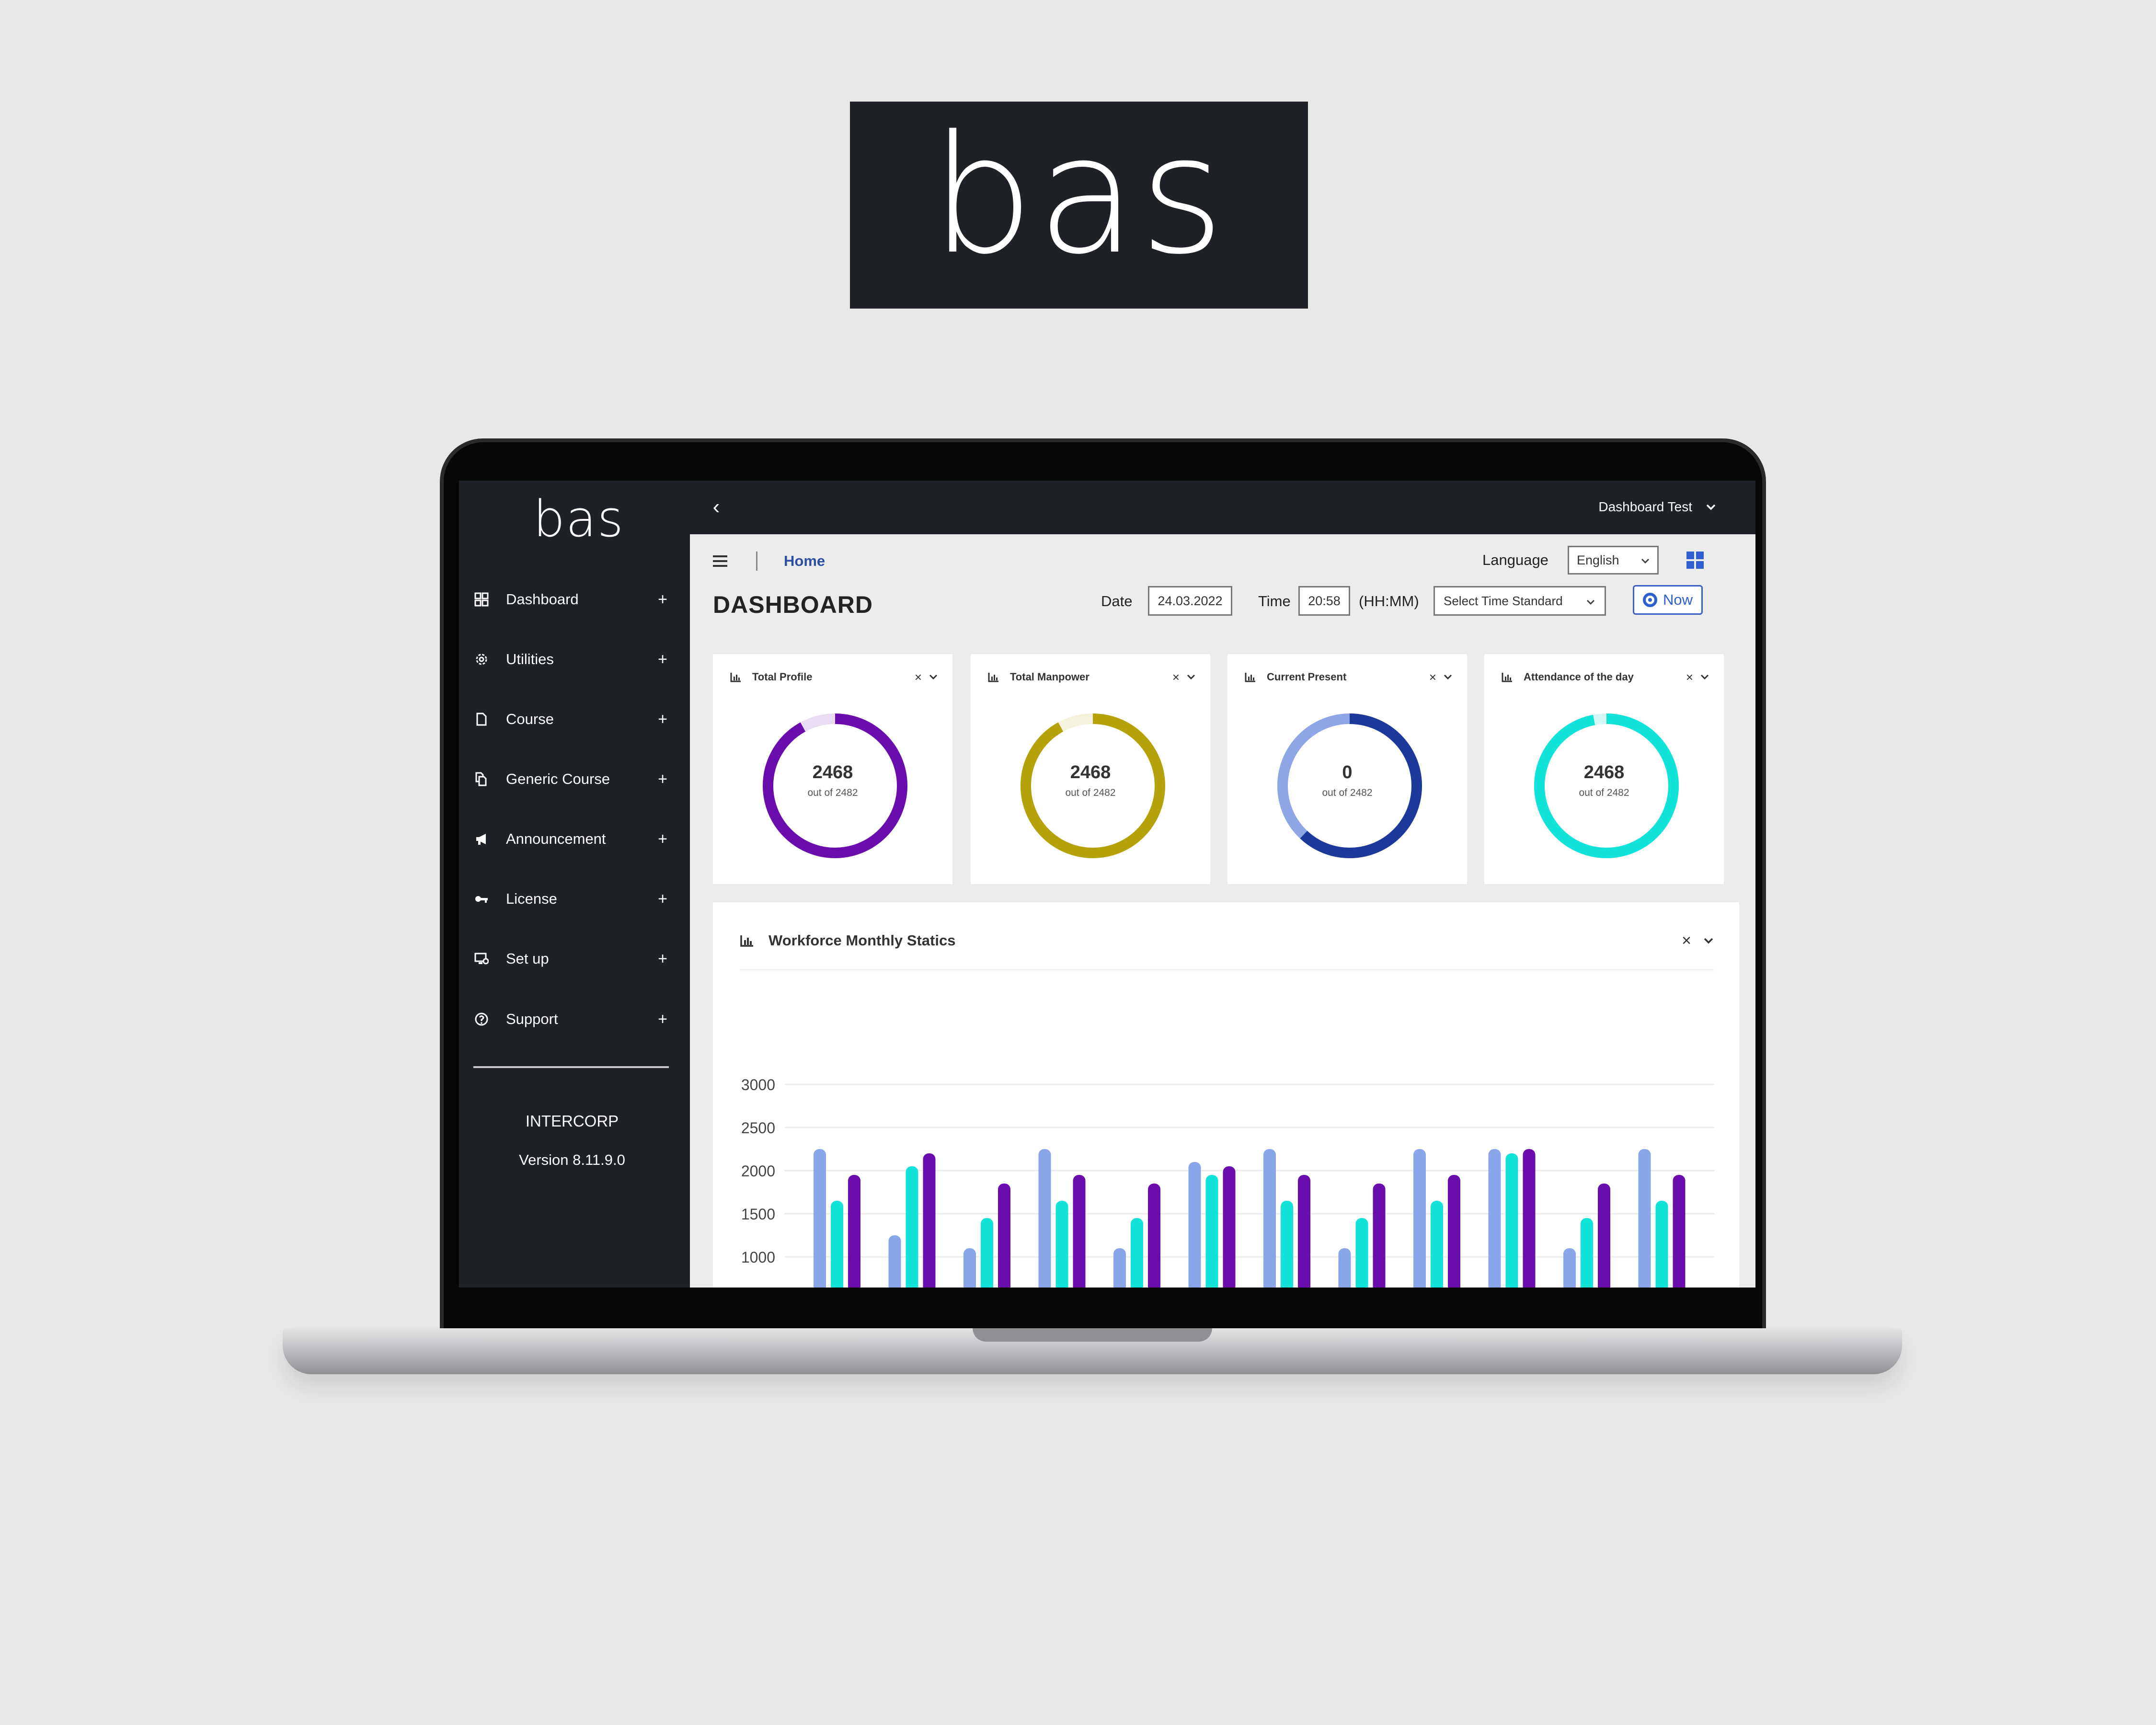 The height and width of the screenshot is (1725, 2156). What do you see at coordinates (716, 507) in the screenshot?
I see `back-button: ‹` at bounding box center [716, 507].